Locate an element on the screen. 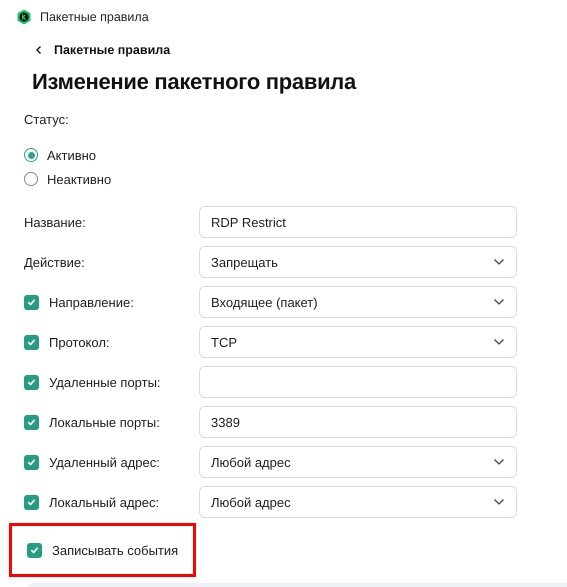 The image size is (567, 587). status-label: Статус: is located at coordinates (47, 120).